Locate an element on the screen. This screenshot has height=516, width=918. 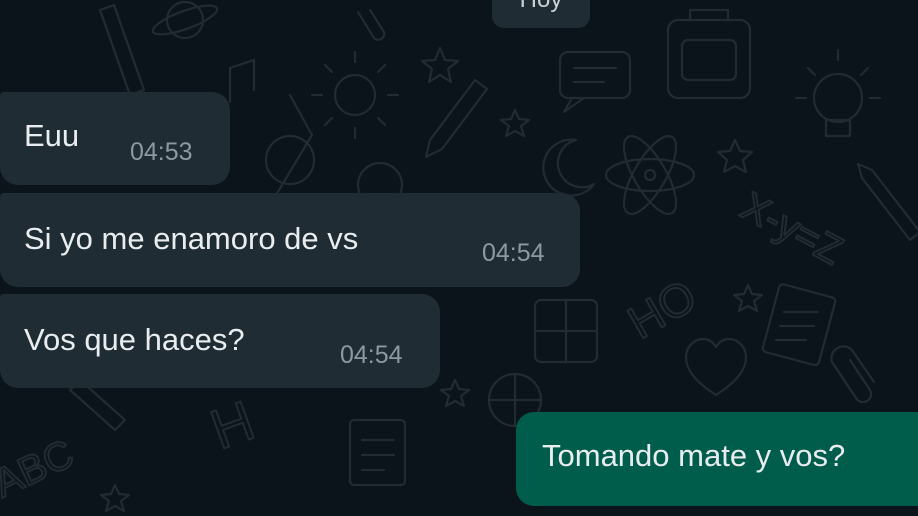
letters-doodle: HO is located at coordinates (662, 309).